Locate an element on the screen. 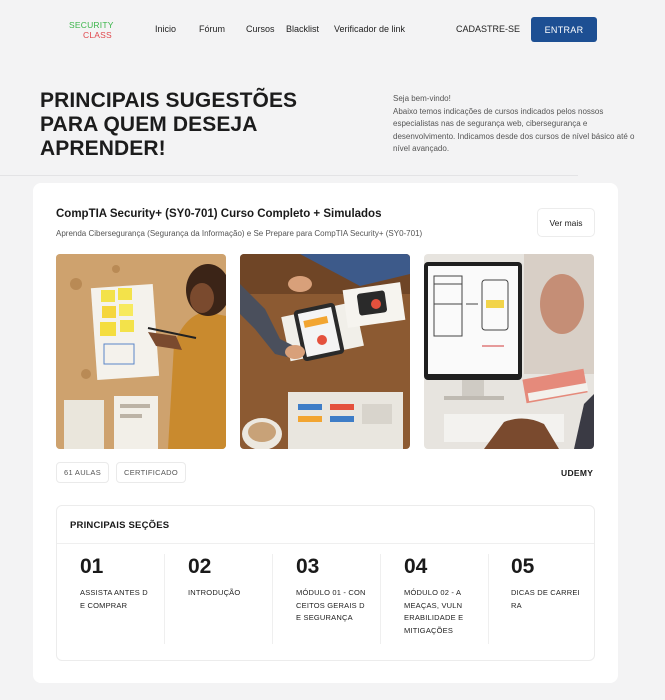 The image size is (665, 700). sections-title: PRINCIPAIS SEÇÕES is located at coordinates (120, 525).